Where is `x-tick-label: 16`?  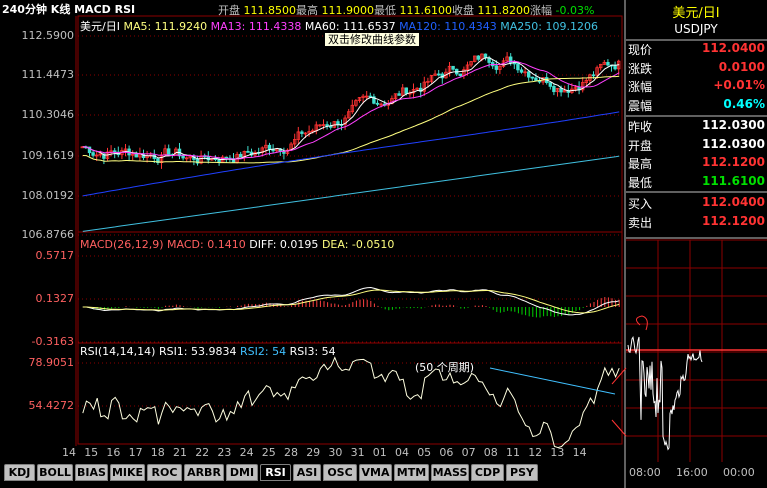 x-tick-label: 16 is located at coordinates (113, 452).